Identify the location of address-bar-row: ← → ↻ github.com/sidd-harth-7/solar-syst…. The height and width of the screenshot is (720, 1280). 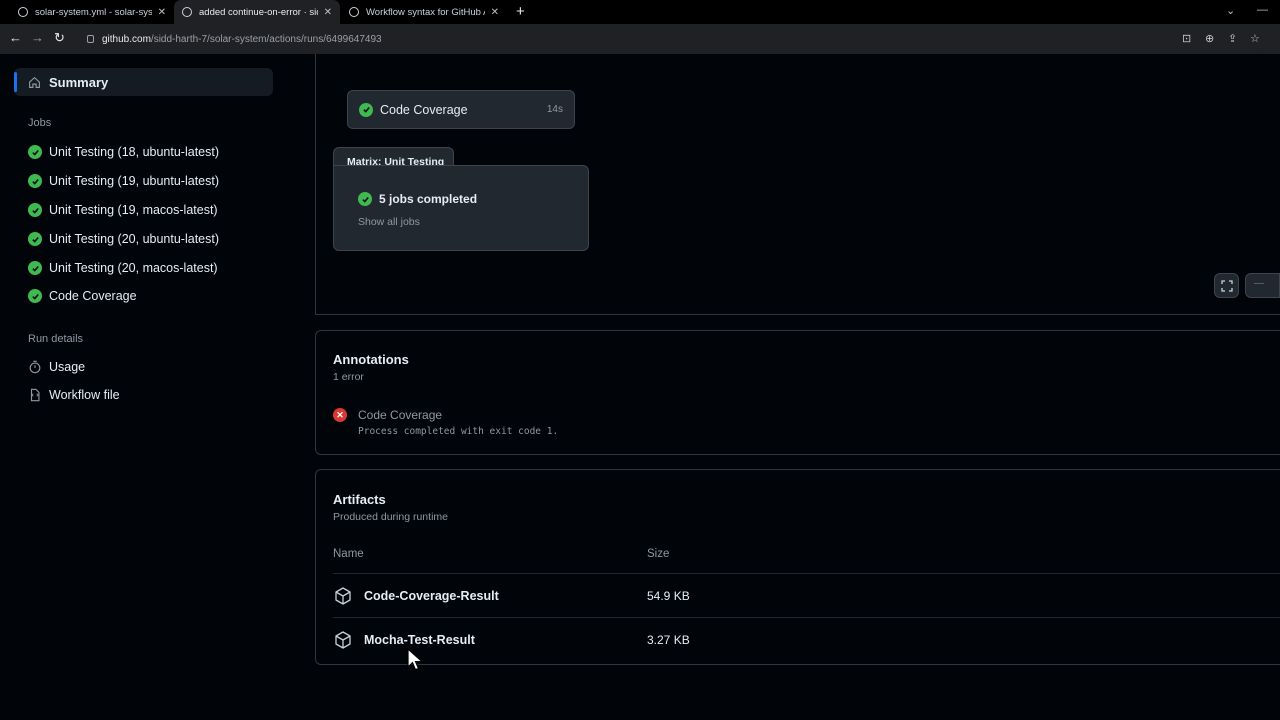
(640, 39).